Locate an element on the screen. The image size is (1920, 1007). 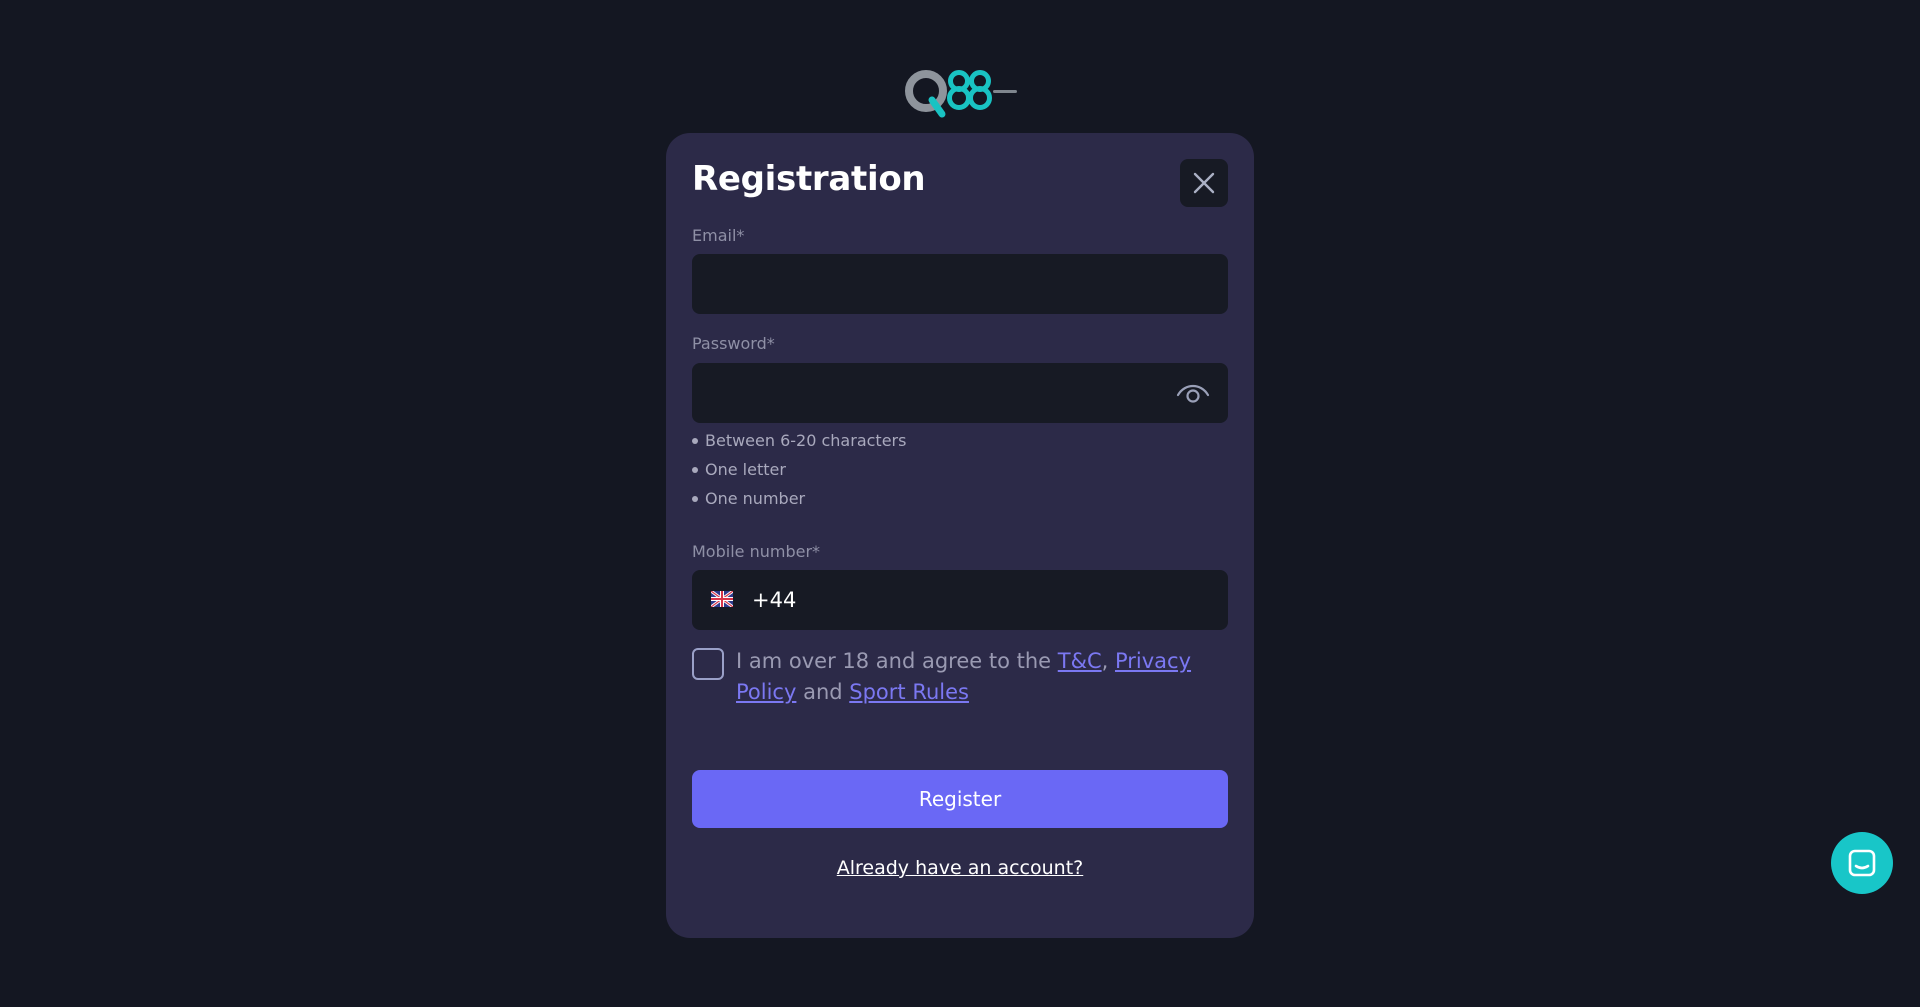
tc-link: T&C is located at coordinates (1080, 661).